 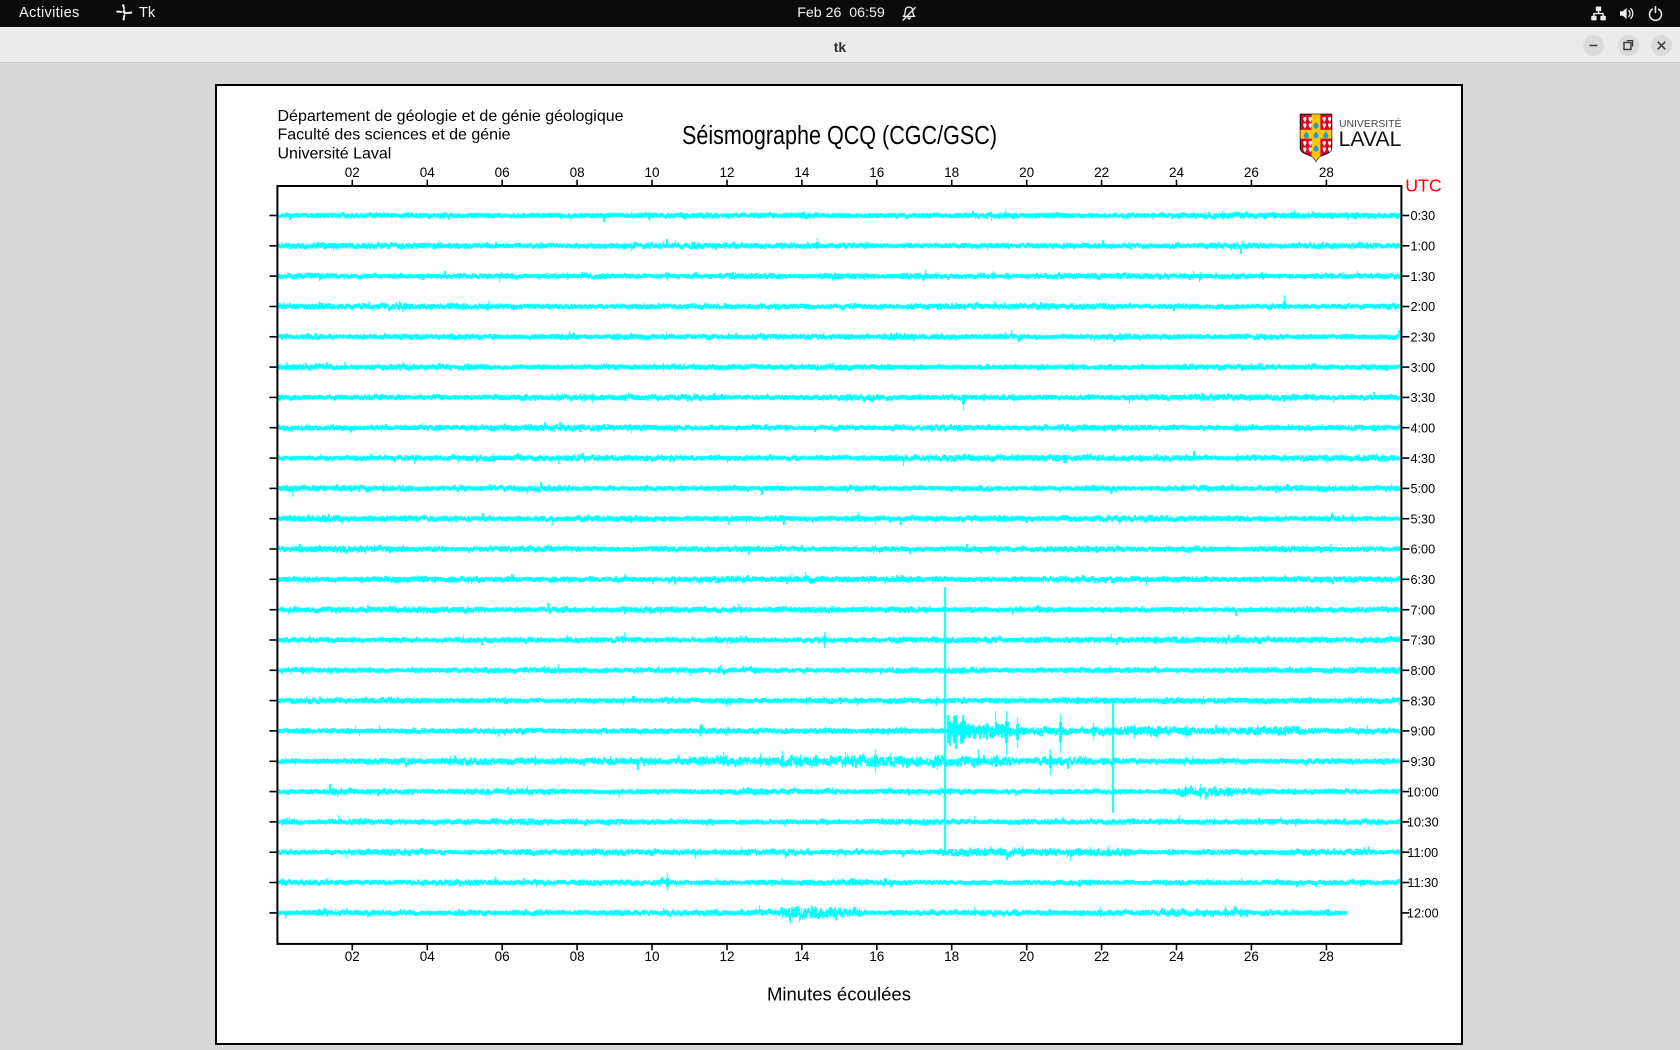 What do you see at coordinates (1422, 277) in the screenshot?
I see `svg-text: 1:30` at bounding box center [1422, 277].